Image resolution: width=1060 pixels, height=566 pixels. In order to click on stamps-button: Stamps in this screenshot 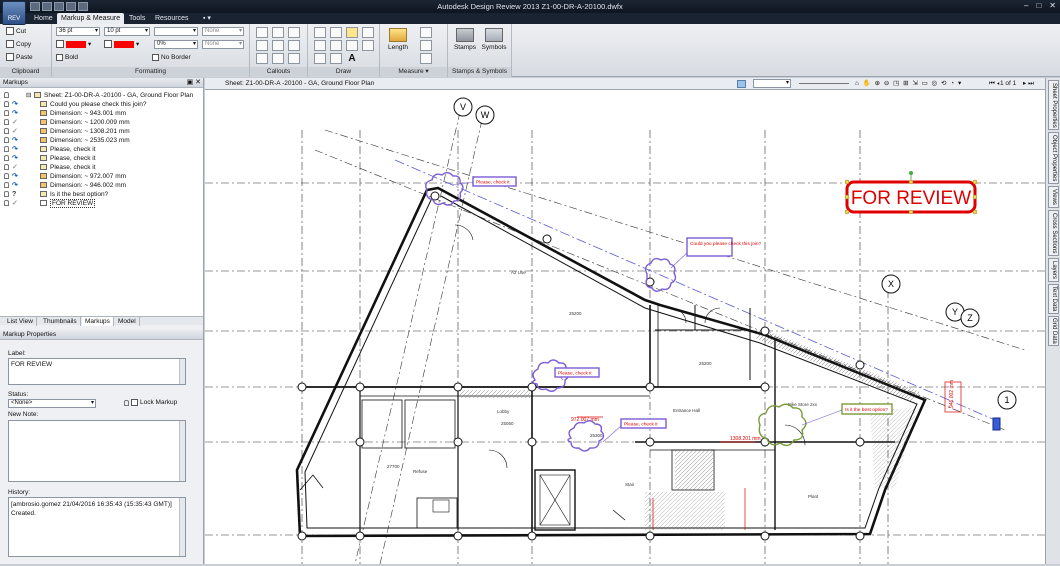, I will do `click(465, 39)`.